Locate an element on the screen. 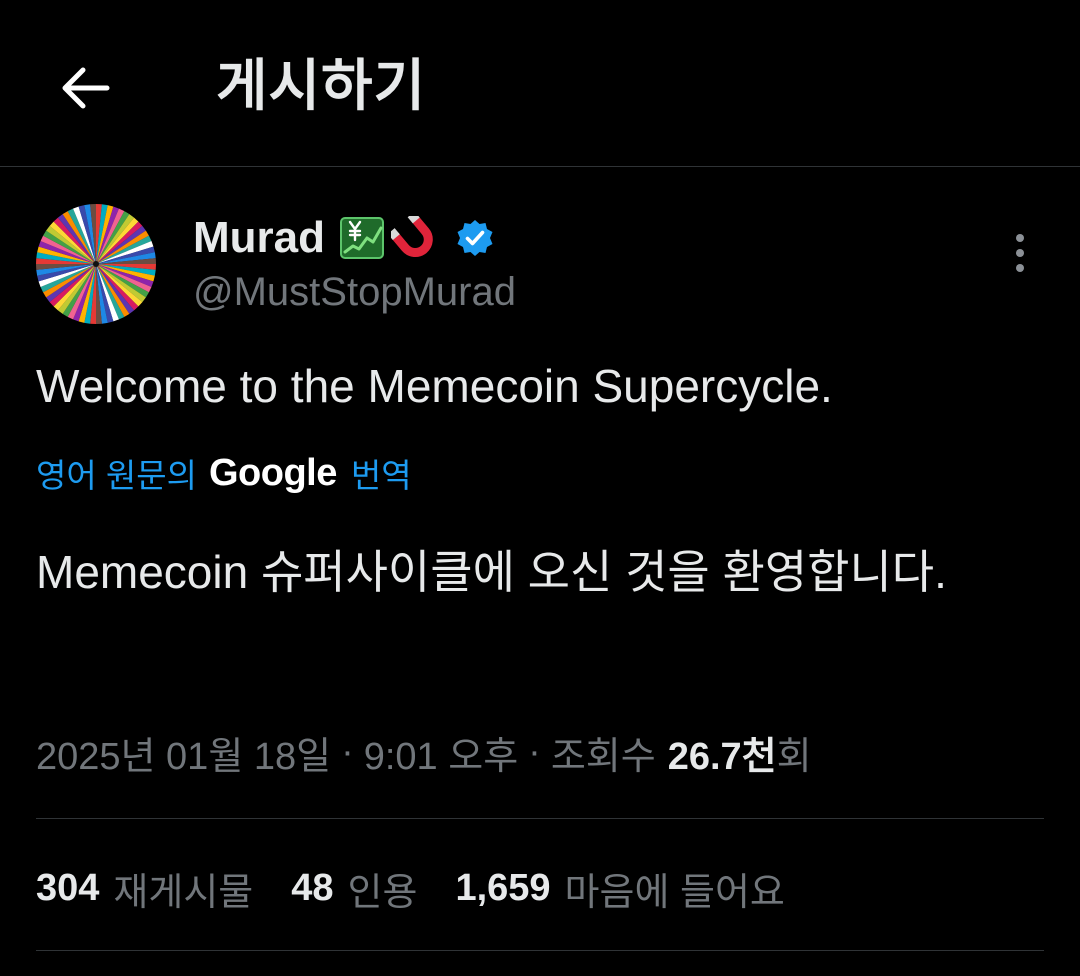 The width and height of the screenshot is (1080, 976). tweet-text: Welcome to the Memecoin Supercycle. is located at coordinates (434, 386).